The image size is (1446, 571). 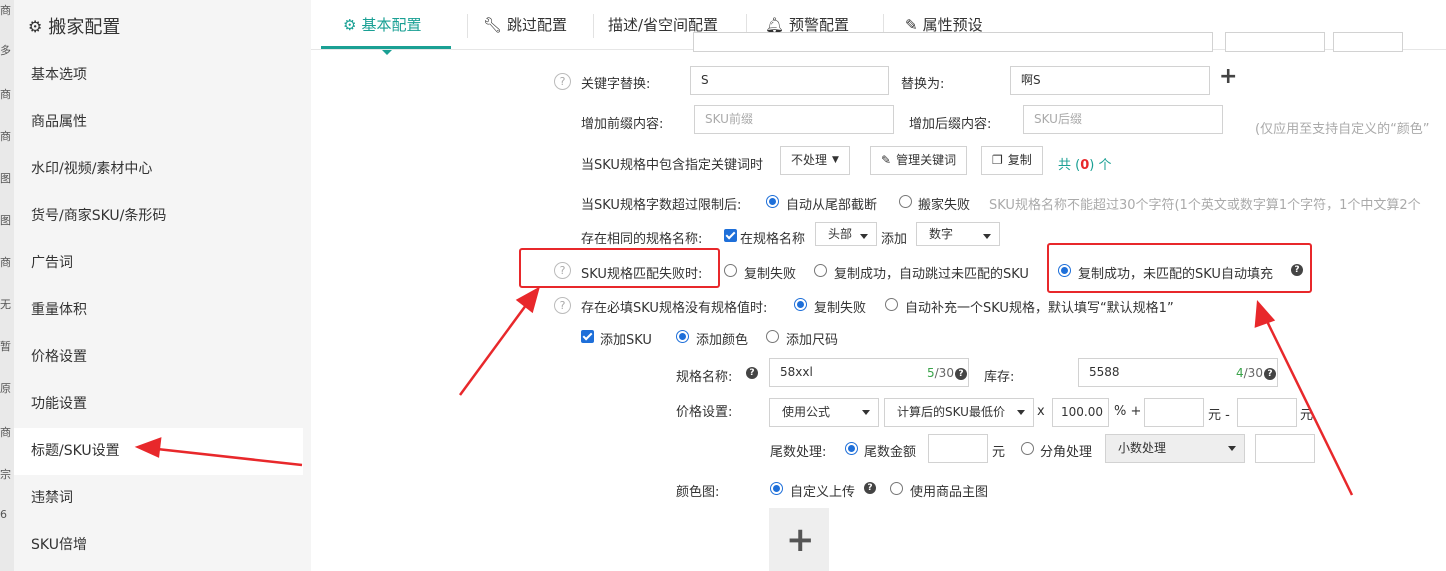 What do you see at coordinates (225, 456) in the screenshot?
I see `arrow-to-sidebar-item` at bounding box center [225, 456].